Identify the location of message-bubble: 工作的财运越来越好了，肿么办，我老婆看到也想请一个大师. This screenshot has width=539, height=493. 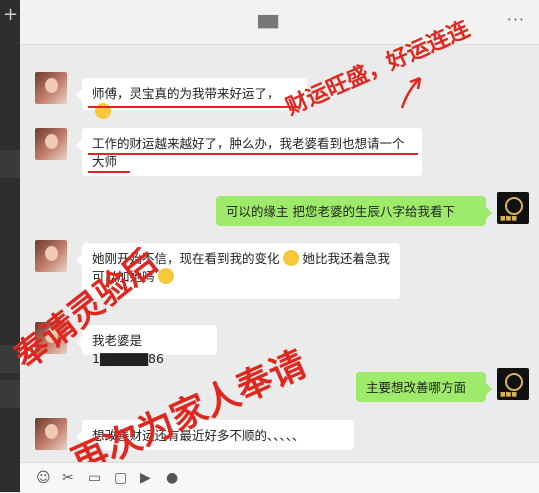
(249, 152).